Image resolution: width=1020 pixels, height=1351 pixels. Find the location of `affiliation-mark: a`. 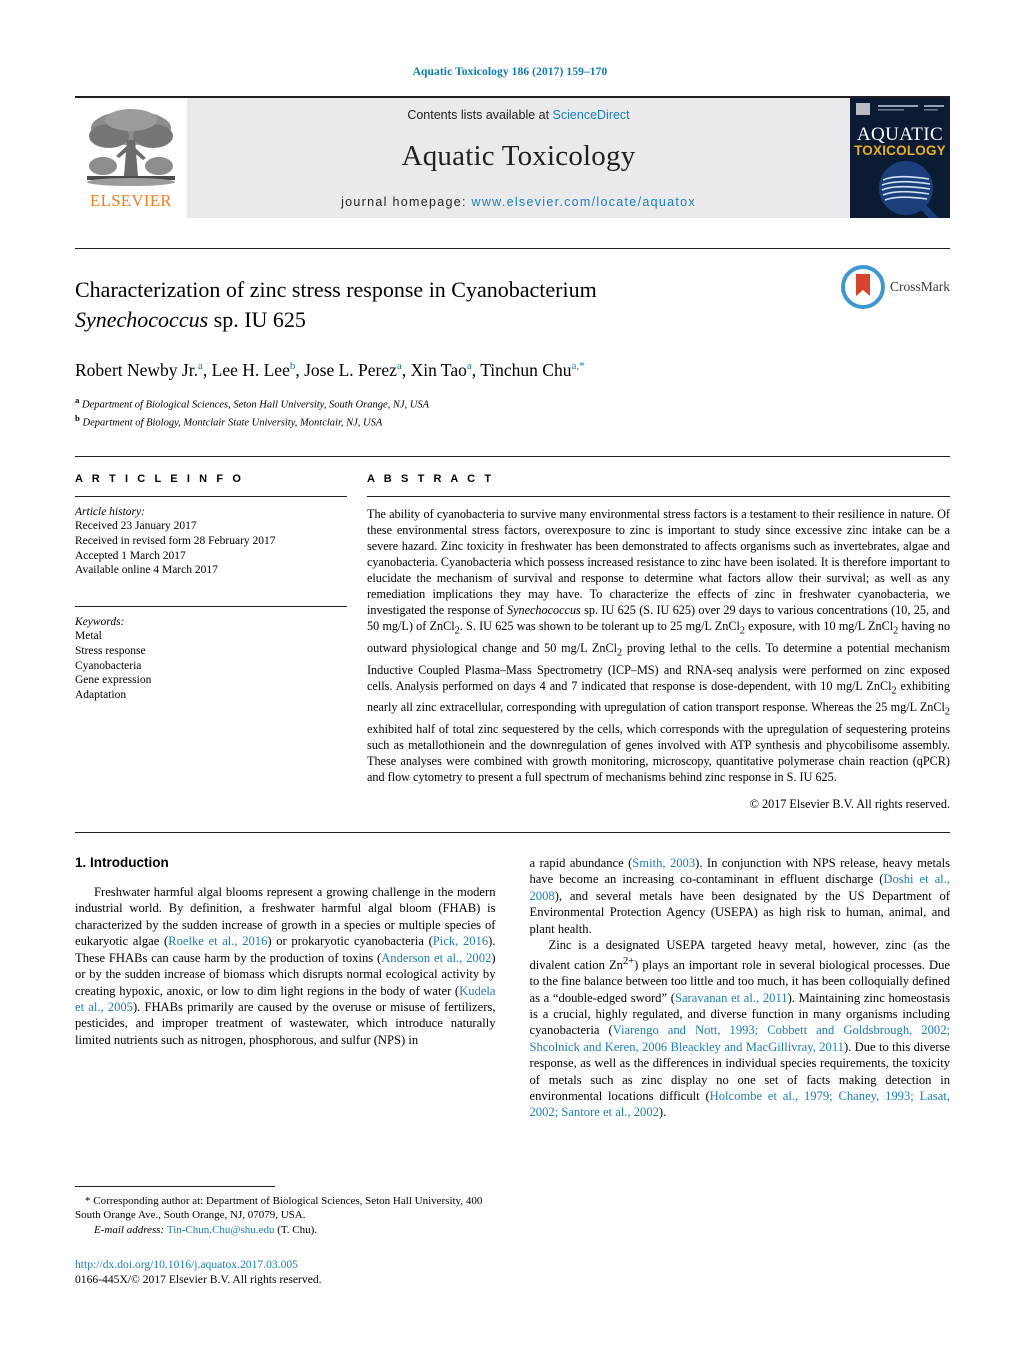

affiliation-mark: a is located at coordinates (77, 399).